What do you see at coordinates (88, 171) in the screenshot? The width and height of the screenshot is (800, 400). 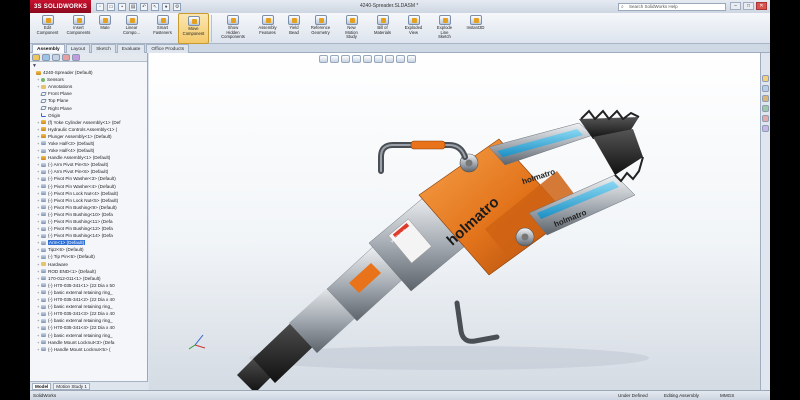 I see `tree-item: + (-) Arm Pivot Pin<6> (Default)` at bounding box center [88, 171].